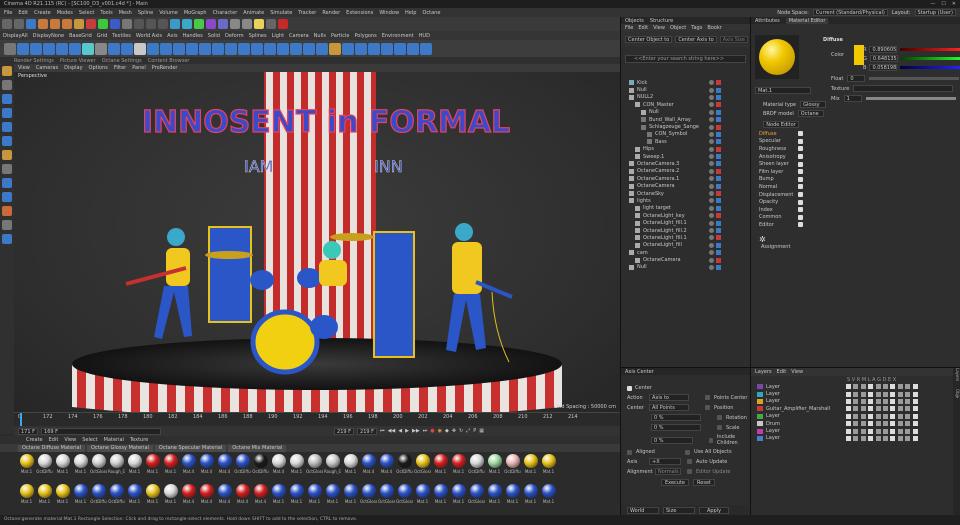 This screenshot has width=960, height=525. I want to click on obj-menu-file: File, so click(629, 28).